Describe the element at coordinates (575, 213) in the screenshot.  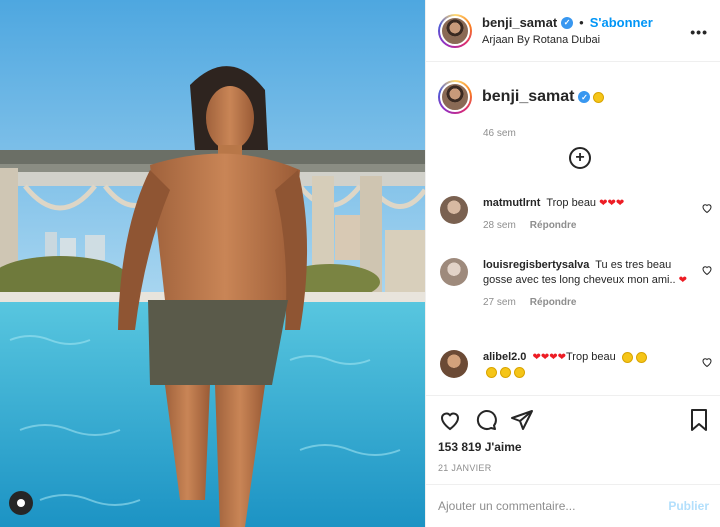
I see `comment-item: matmutlrnt Trop beau ❤❤❤ 28 sem Répondre` at that location.